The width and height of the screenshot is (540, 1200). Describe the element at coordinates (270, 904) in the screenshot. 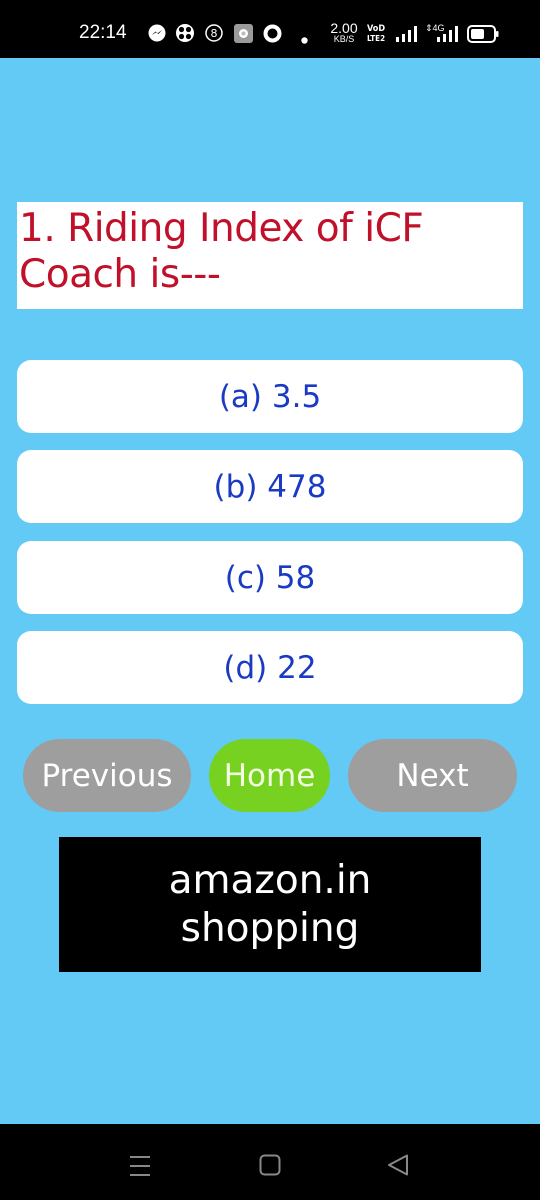

I see `amazon-ad-banner: amazon.in shopping` at that location.